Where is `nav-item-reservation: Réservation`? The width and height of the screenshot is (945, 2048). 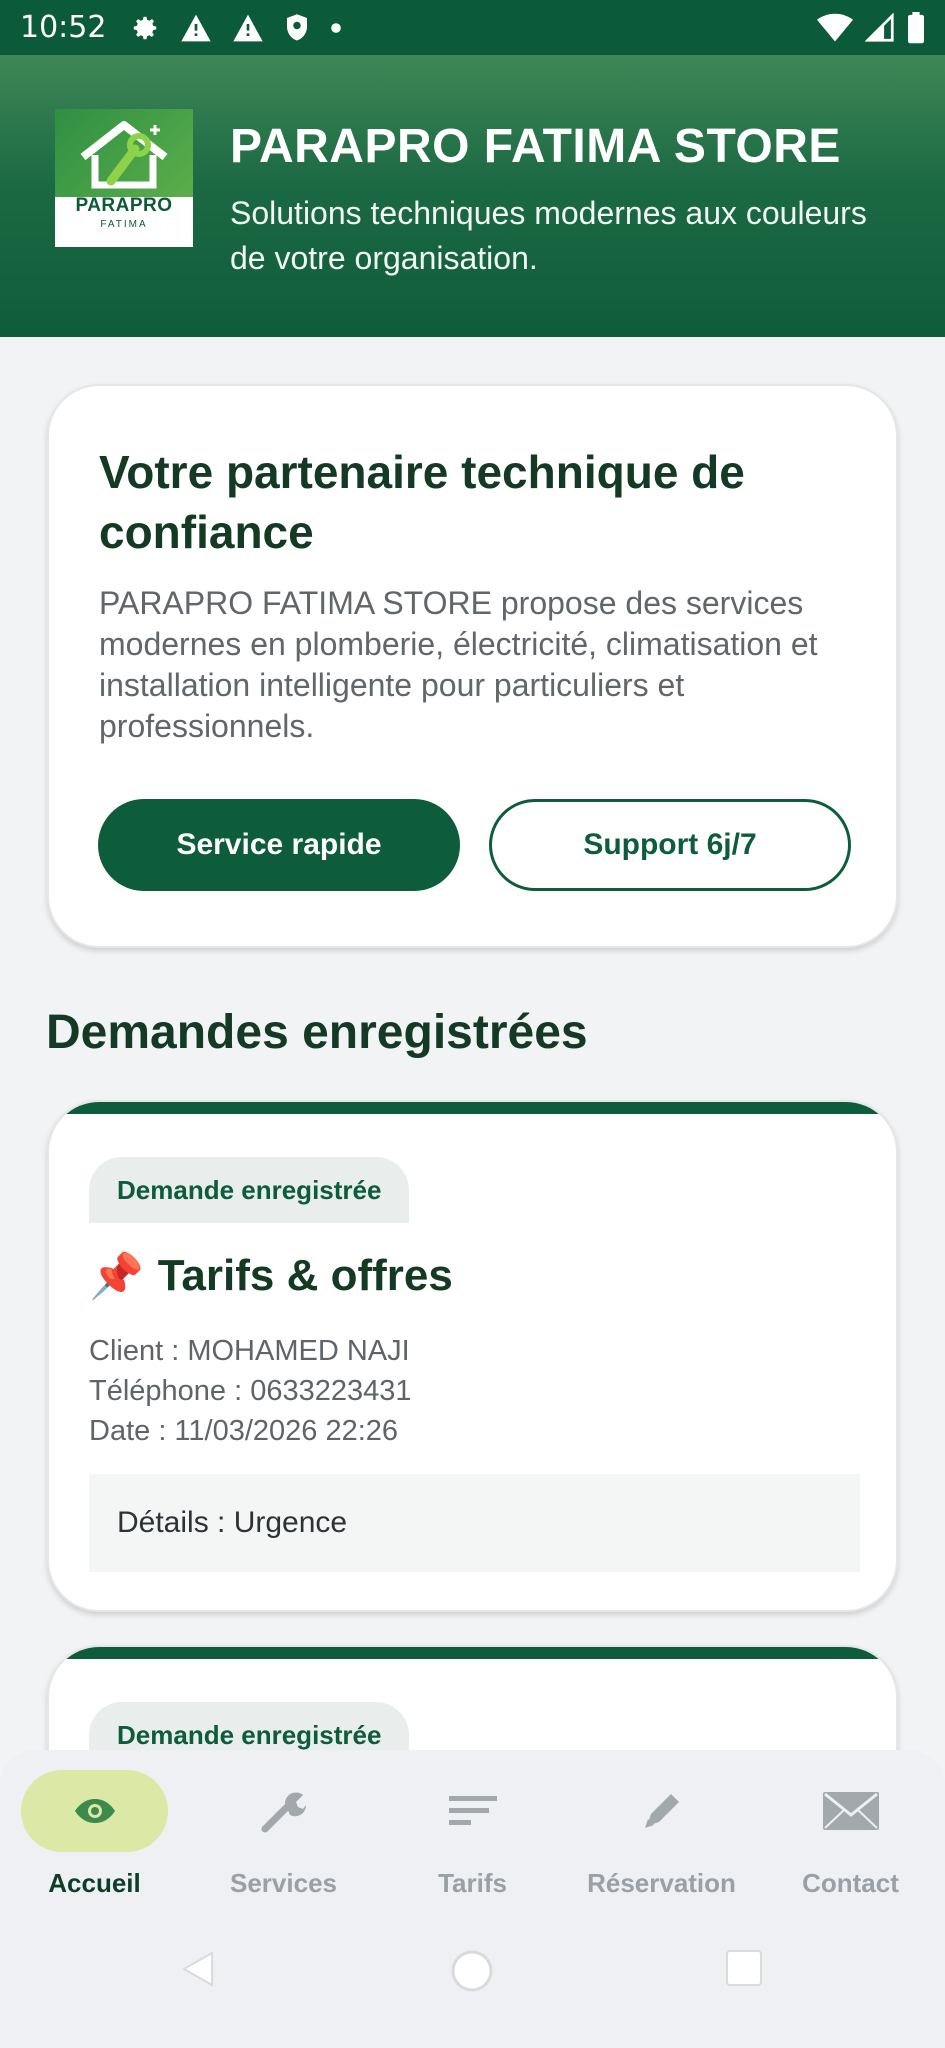 nav-item-reservation: Réservation is located at coordinates (657, 1834).